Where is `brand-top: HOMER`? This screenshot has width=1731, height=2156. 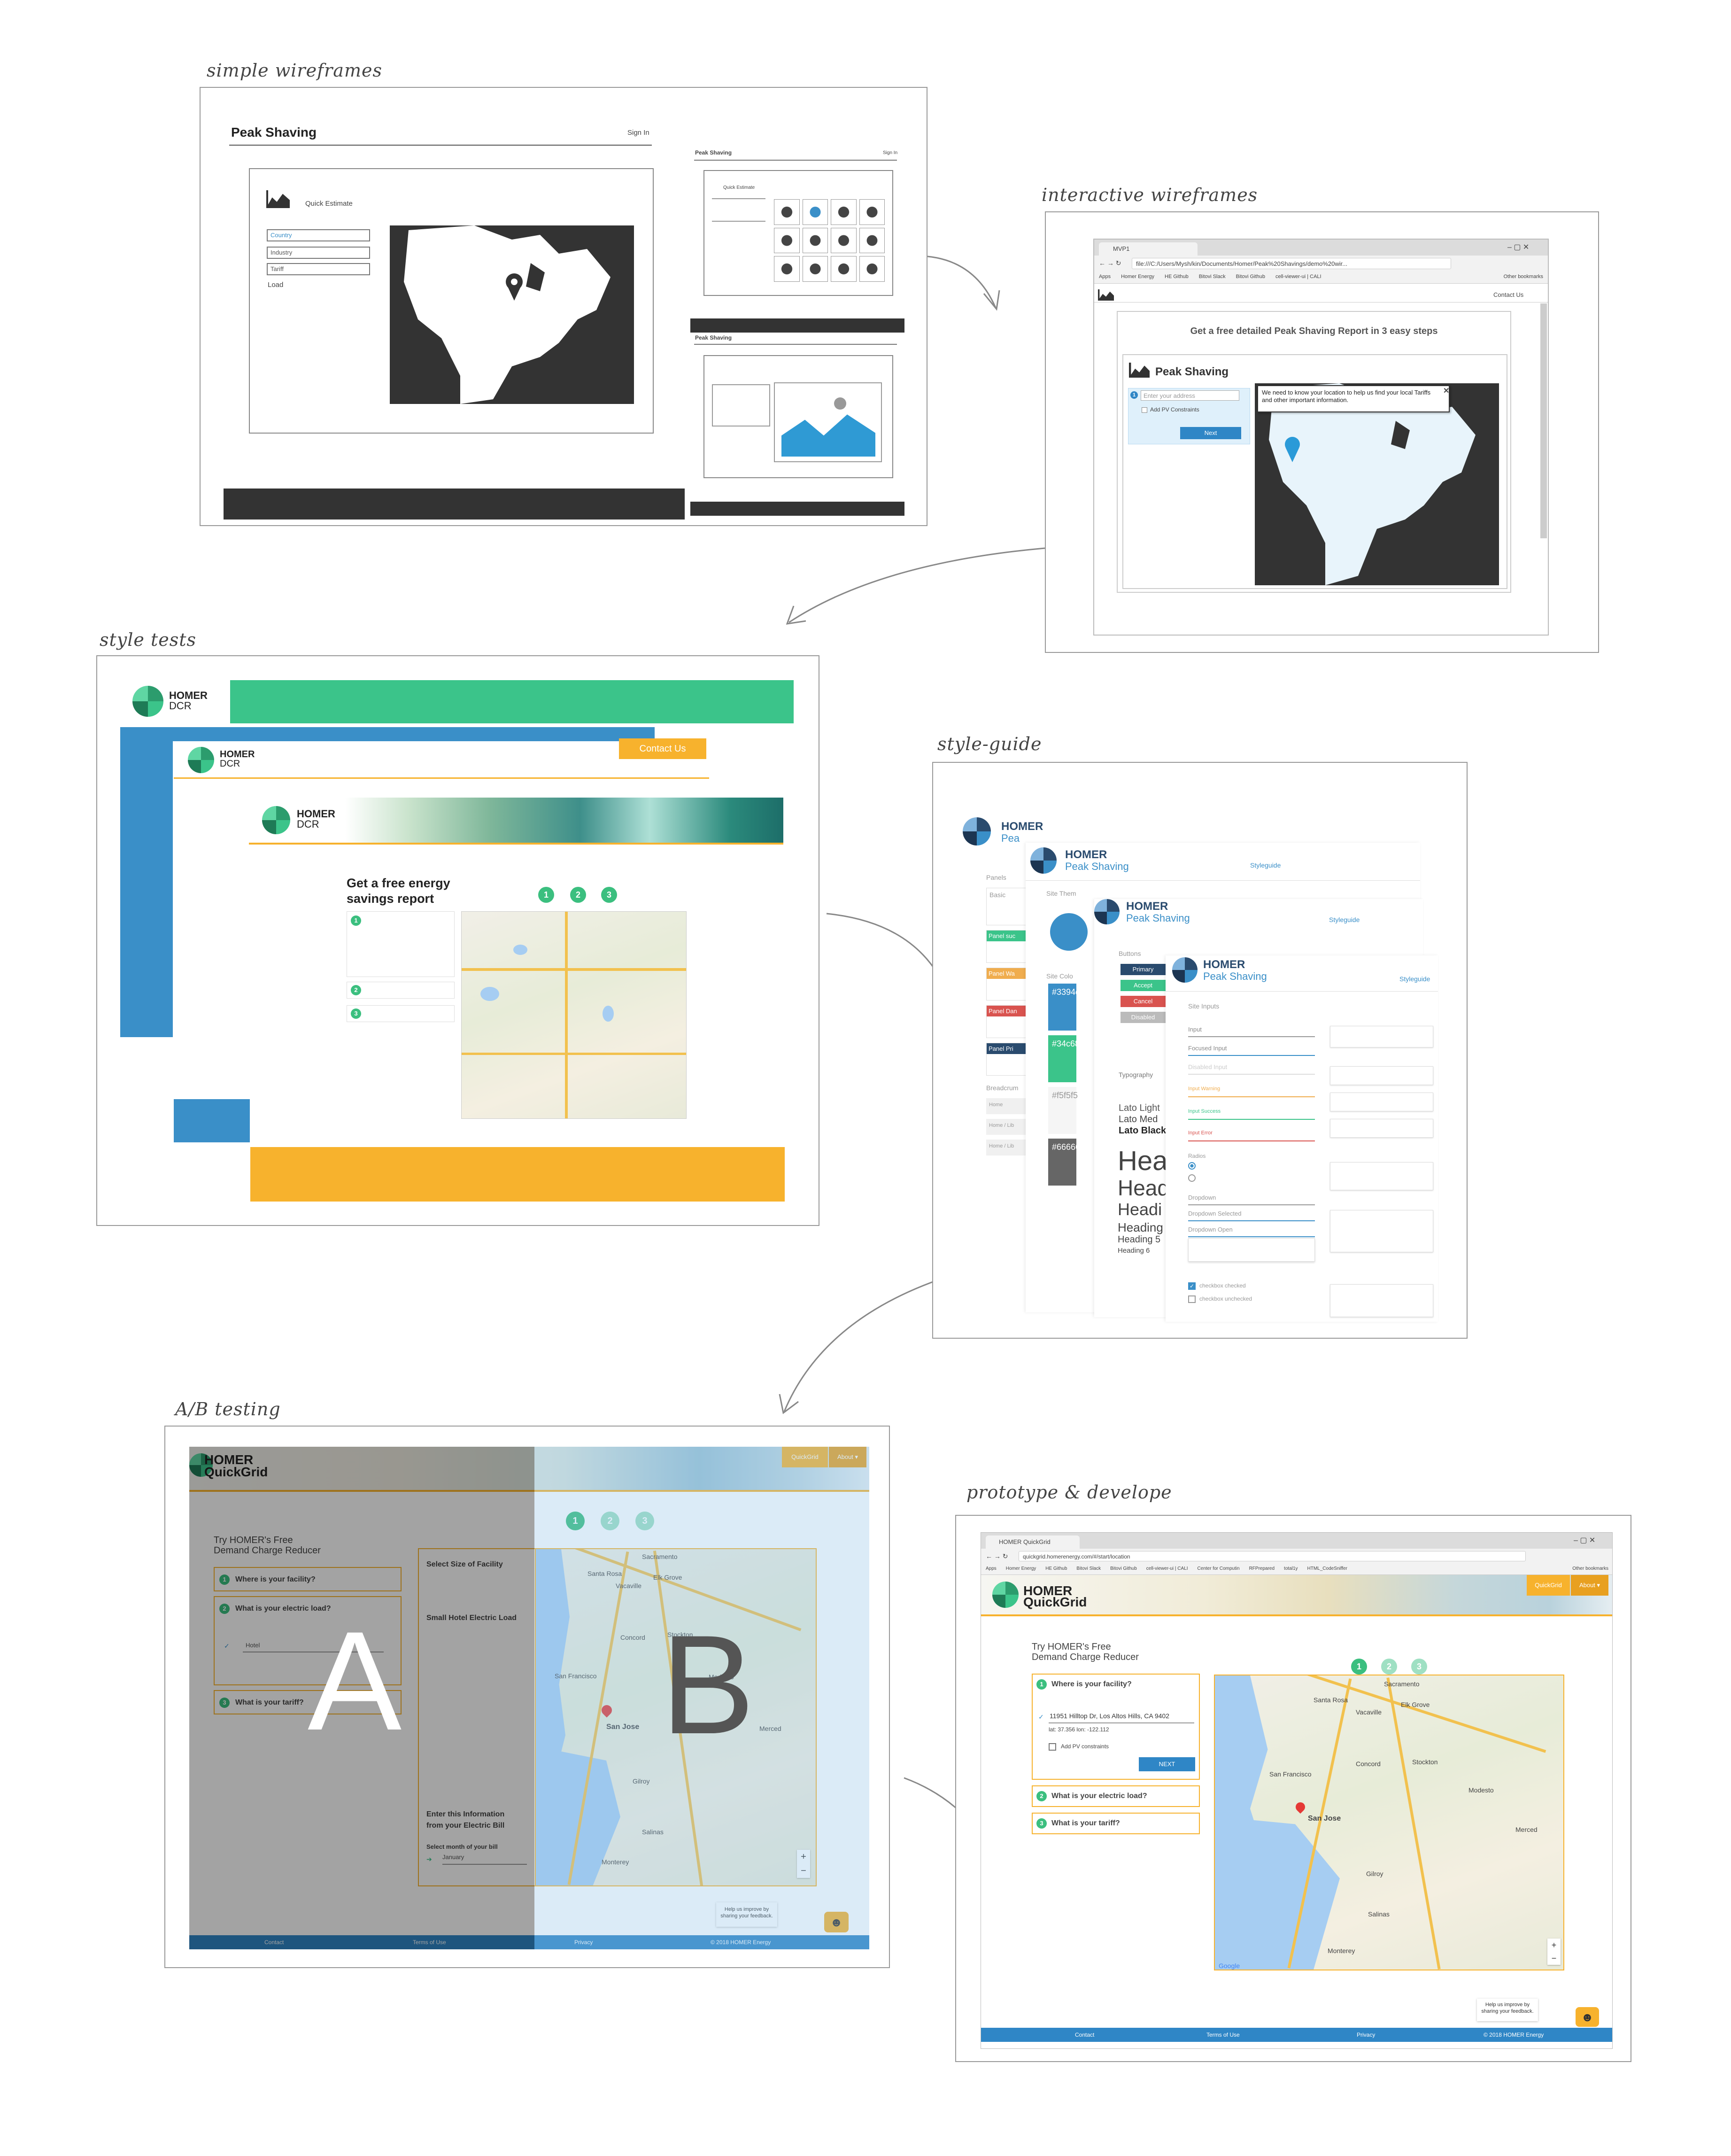
brand-top: HOMER is located at coordinates (316, 814).